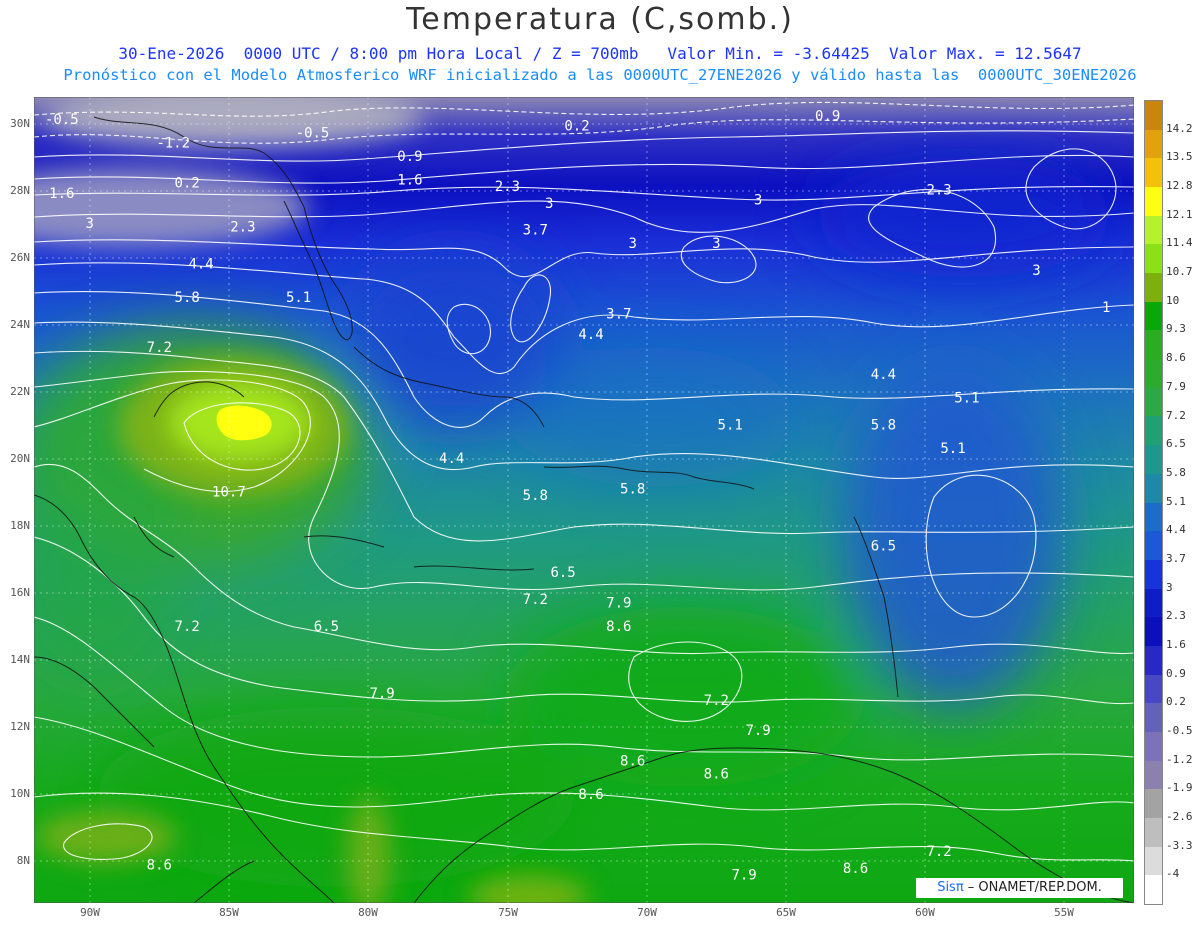 The height and width of the screenshot is (927, 1200). What do you see at coordinates (925, 912) in the screenshot?
I see `lon-label-60w: 60W` at bounding box center [925, 912].